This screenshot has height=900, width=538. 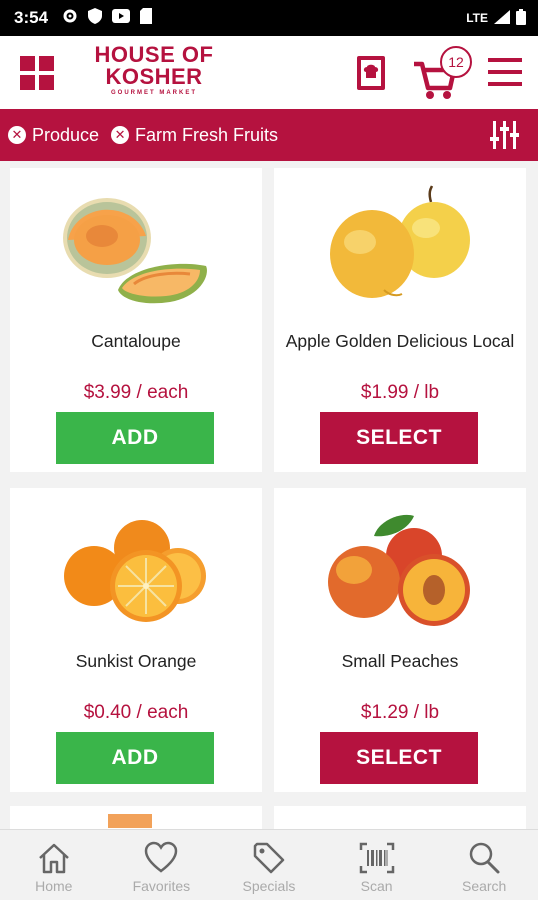 What do you see at coordinates (154, 93) in the screenshot?
I see `logo-tagline: GOURMET MARKET` at bounding box center [154, 93].